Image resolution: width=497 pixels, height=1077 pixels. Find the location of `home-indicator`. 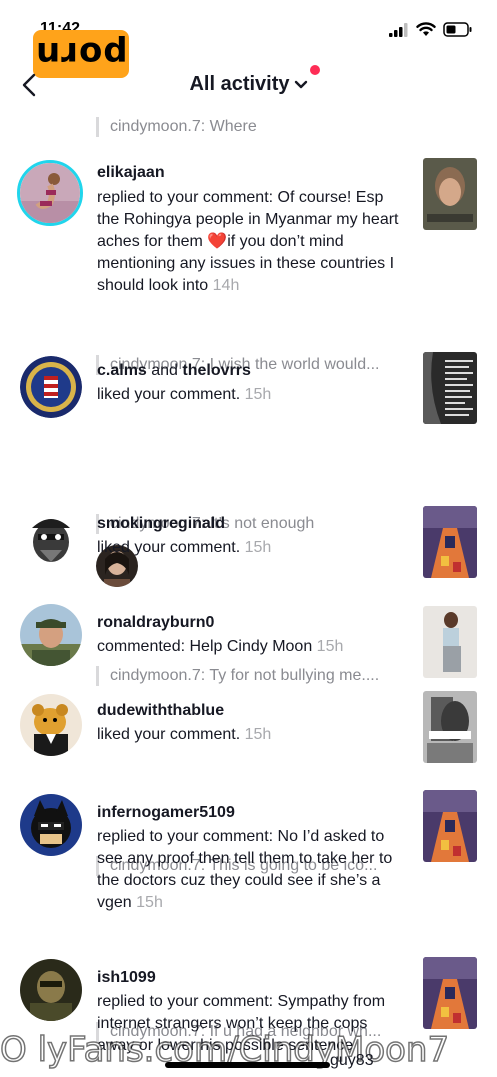

home-indicator is located at coordinates (247, 1065).